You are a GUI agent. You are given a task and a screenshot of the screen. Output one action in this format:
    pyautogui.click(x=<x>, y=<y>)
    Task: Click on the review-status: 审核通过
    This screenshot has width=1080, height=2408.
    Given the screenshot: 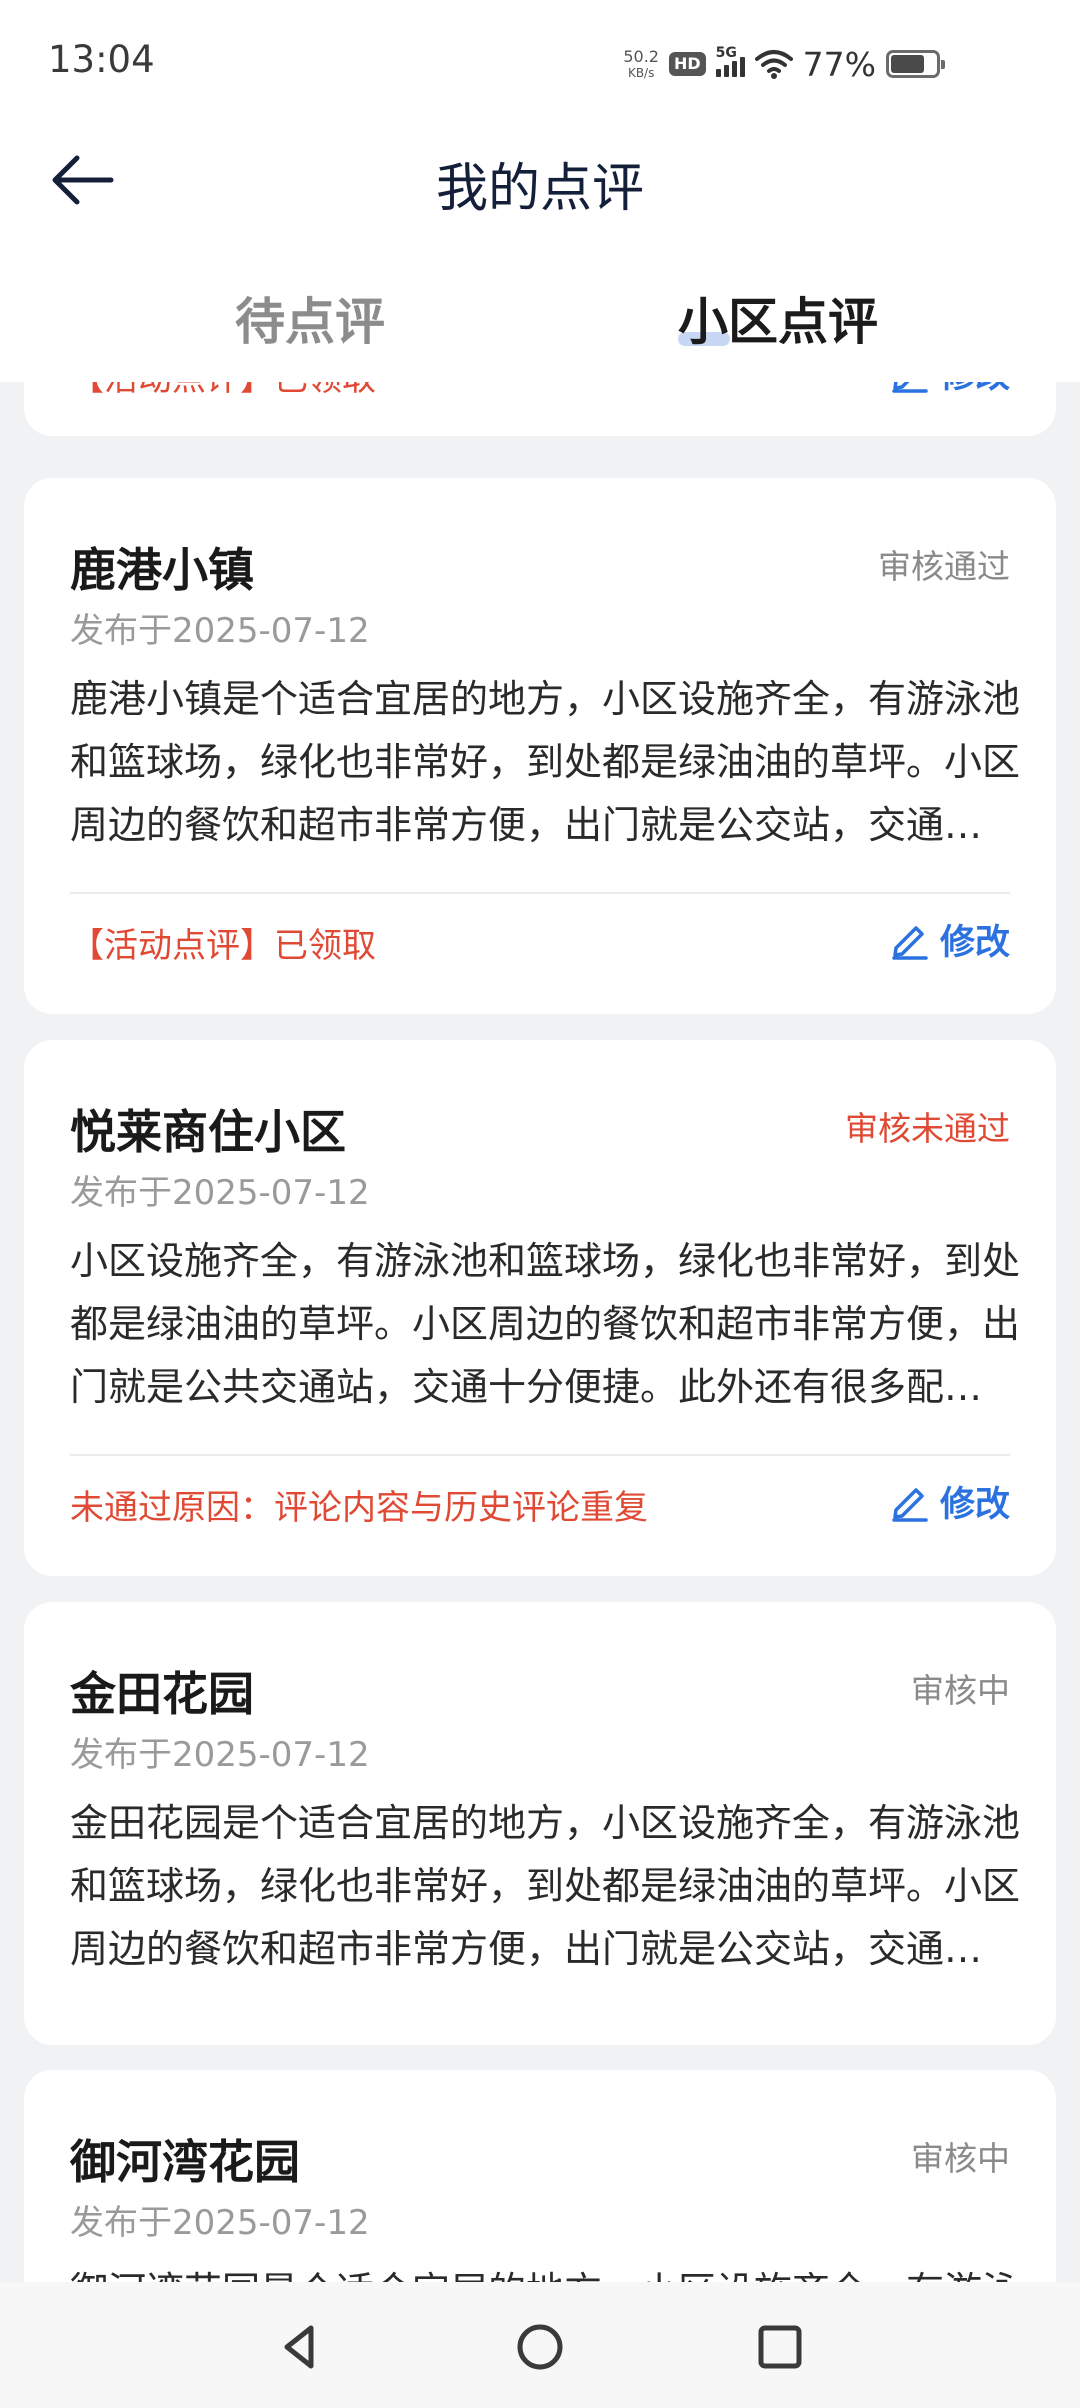 What is the action you would take?
    pyautogui.click(x=944, y=566)
    